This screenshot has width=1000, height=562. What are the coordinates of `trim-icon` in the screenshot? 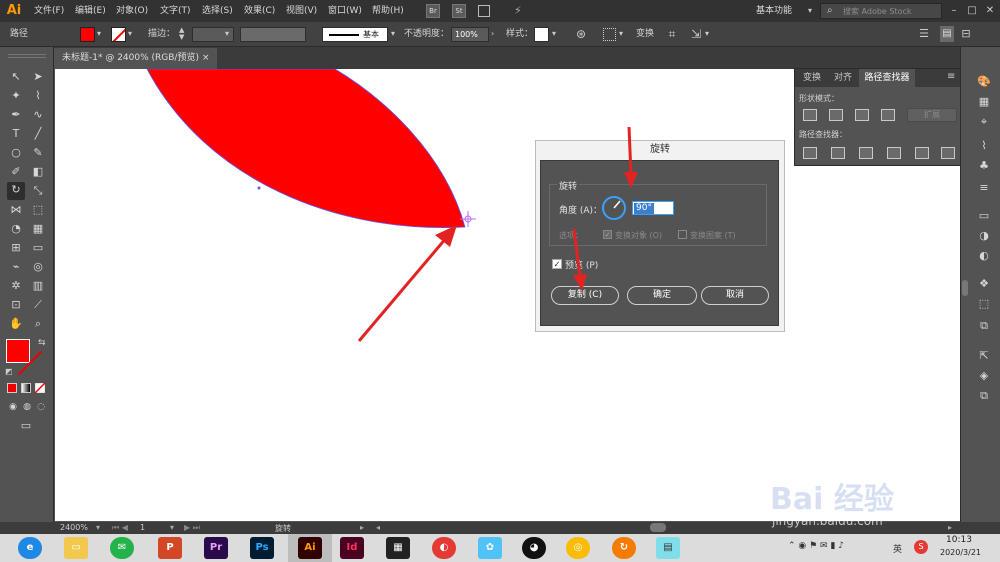 It's located at (838, 153).